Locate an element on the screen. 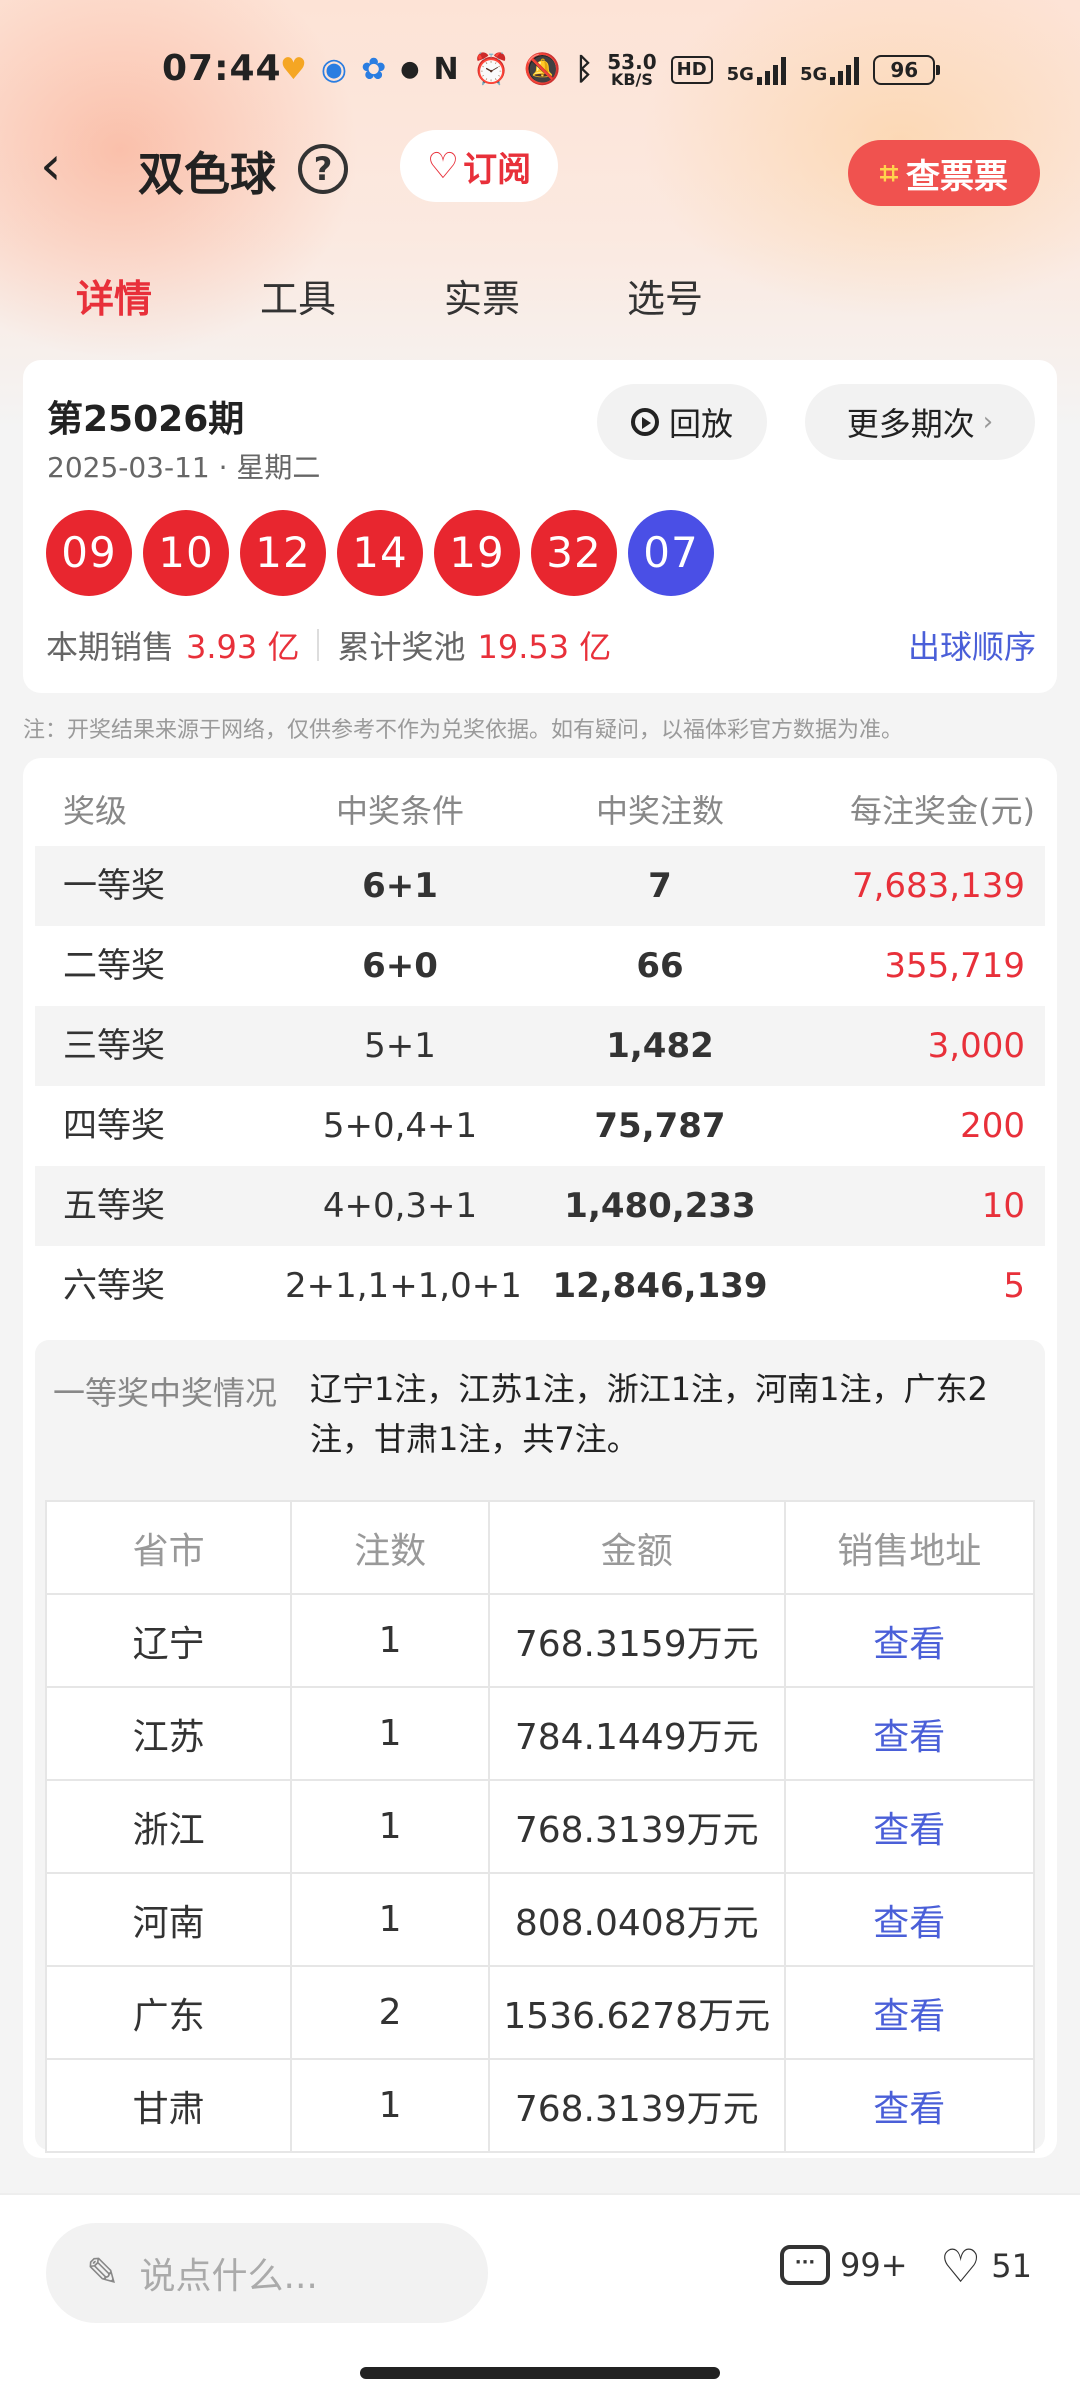  prize-count: 75,787 is located at coordinates (660, 1126).